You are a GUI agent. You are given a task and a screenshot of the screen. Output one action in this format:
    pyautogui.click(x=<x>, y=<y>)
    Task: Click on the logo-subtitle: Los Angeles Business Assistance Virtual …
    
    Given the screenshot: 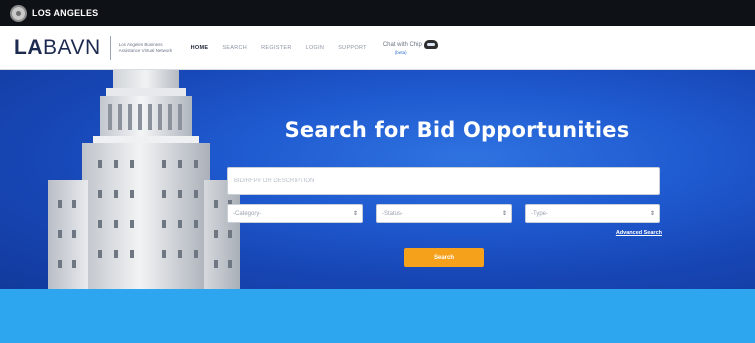 What is the action you would take?
    pyautogui.click(x=145, y=47)
    